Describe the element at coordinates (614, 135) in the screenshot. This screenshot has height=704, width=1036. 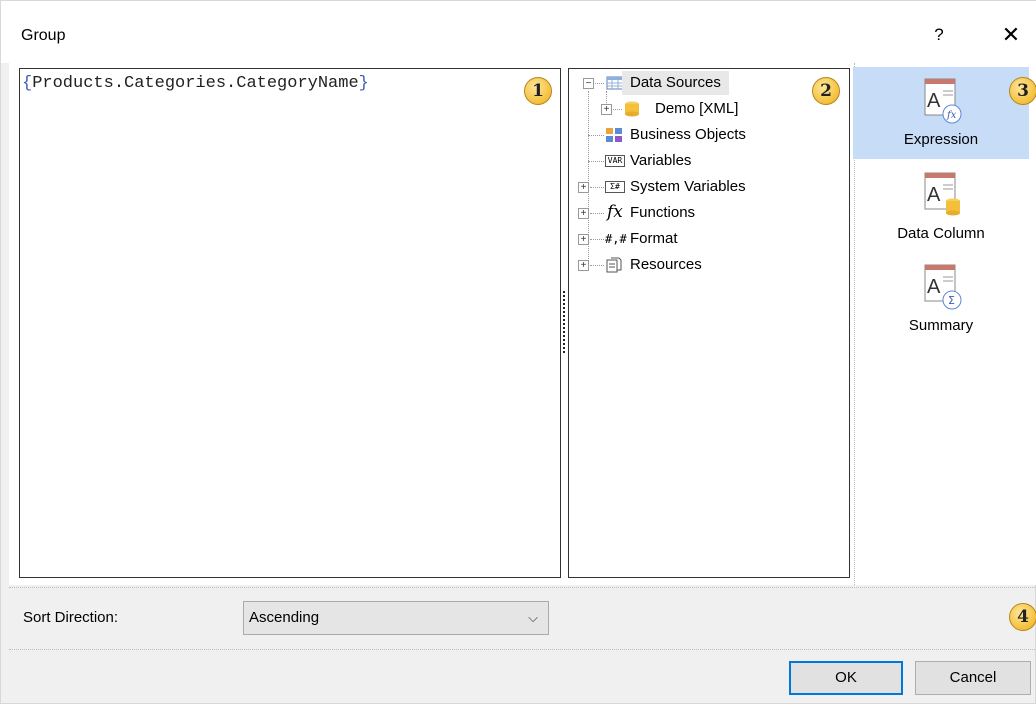
I see `business-objects-icon` at that location.